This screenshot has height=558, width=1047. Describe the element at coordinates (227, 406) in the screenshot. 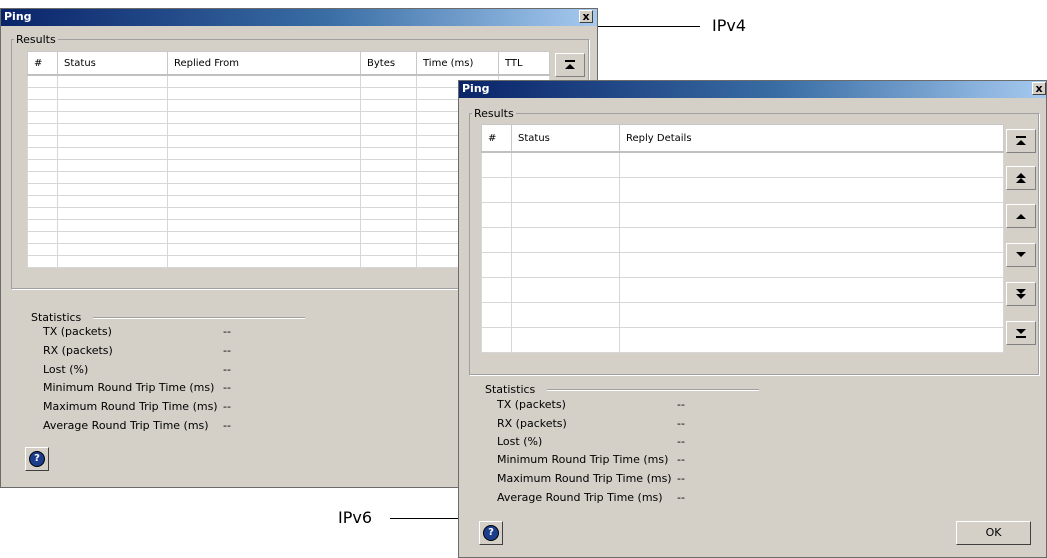

I see `stat-max-rtt-value: --` at that location.